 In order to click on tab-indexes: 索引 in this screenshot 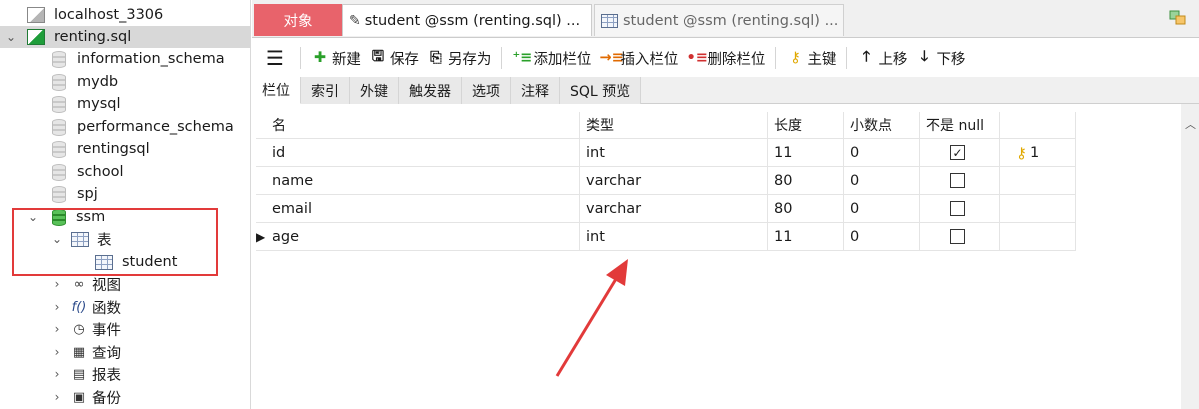, I will do `click(325, 90)`.